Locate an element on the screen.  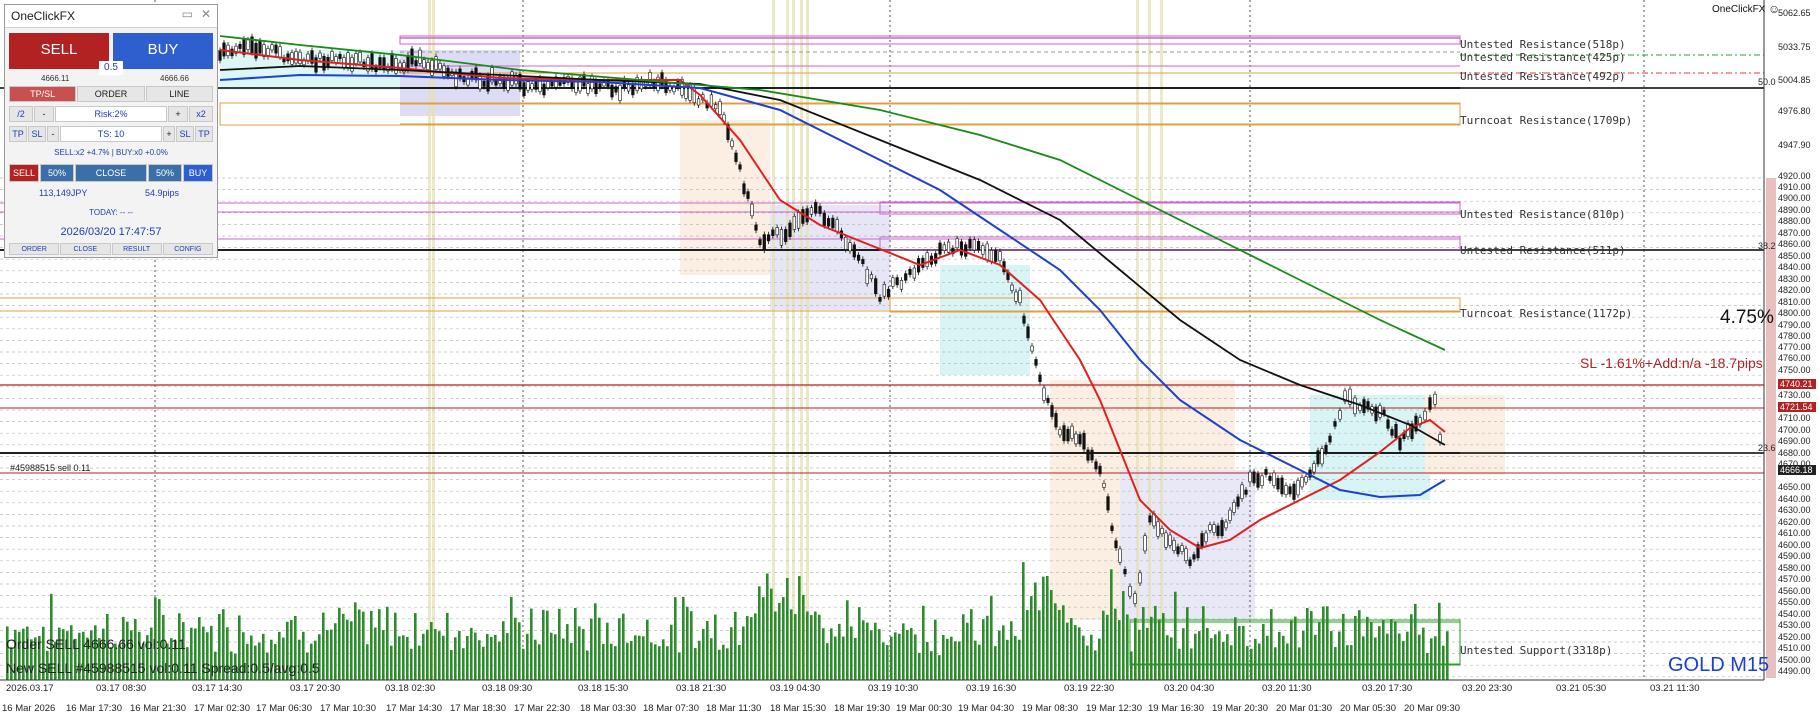
sell-button: SELL is located at coordinates (59, 51).